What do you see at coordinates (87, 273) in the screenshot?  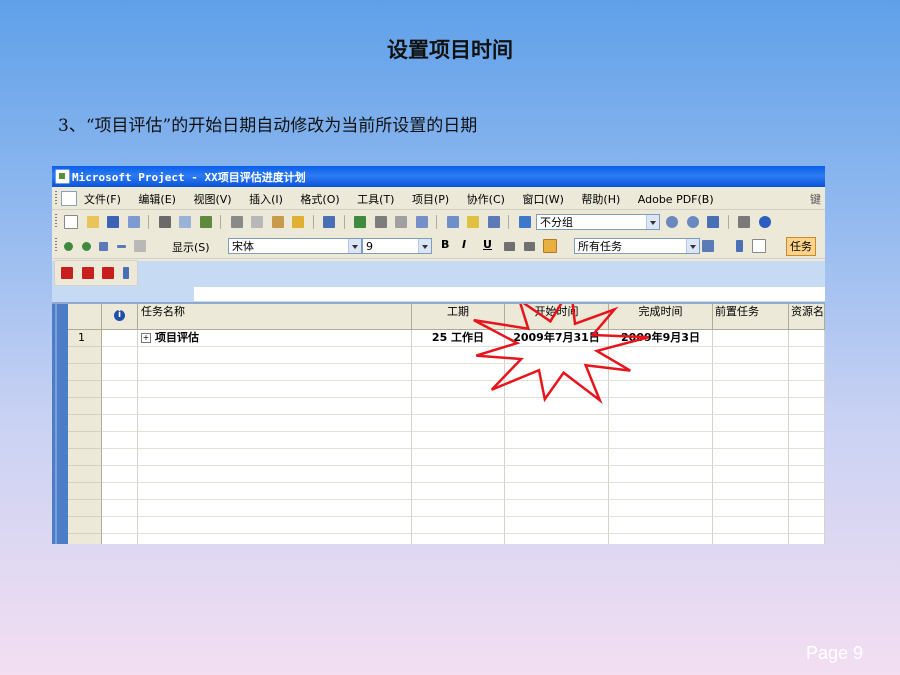 I see `pdf-email-icon` at bounding box center [87, 273].